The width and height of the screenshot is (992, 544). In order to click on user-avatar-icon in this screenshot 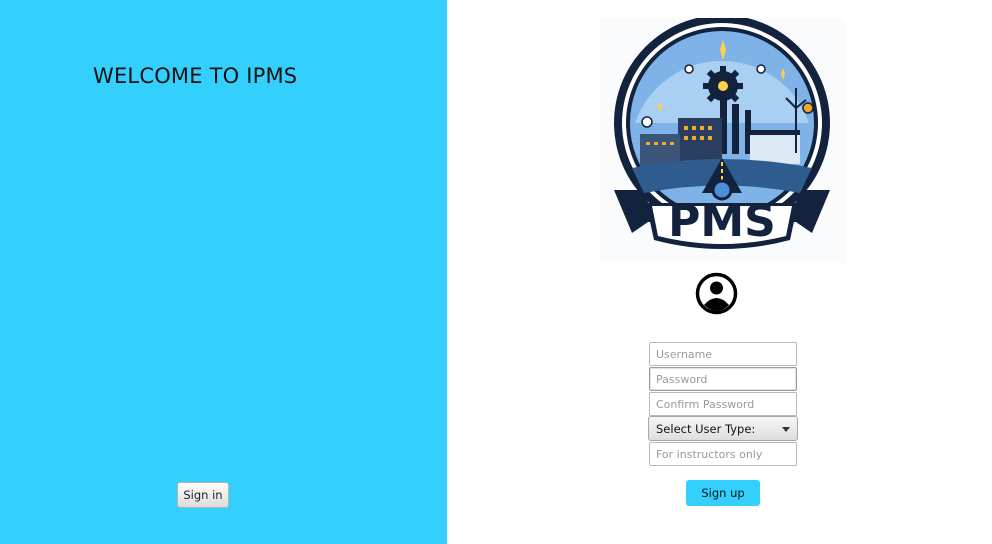, I will do `click(716, 293)`.